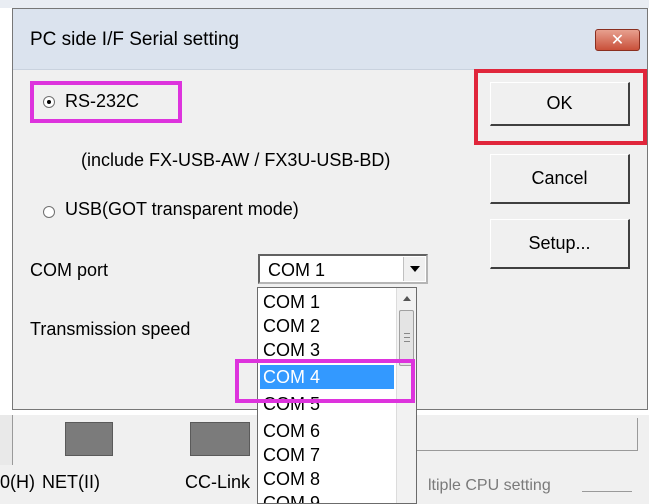 The height and width of the screenshot is (504, 649). I want to click on close-button: ✕, so click(617, 40).